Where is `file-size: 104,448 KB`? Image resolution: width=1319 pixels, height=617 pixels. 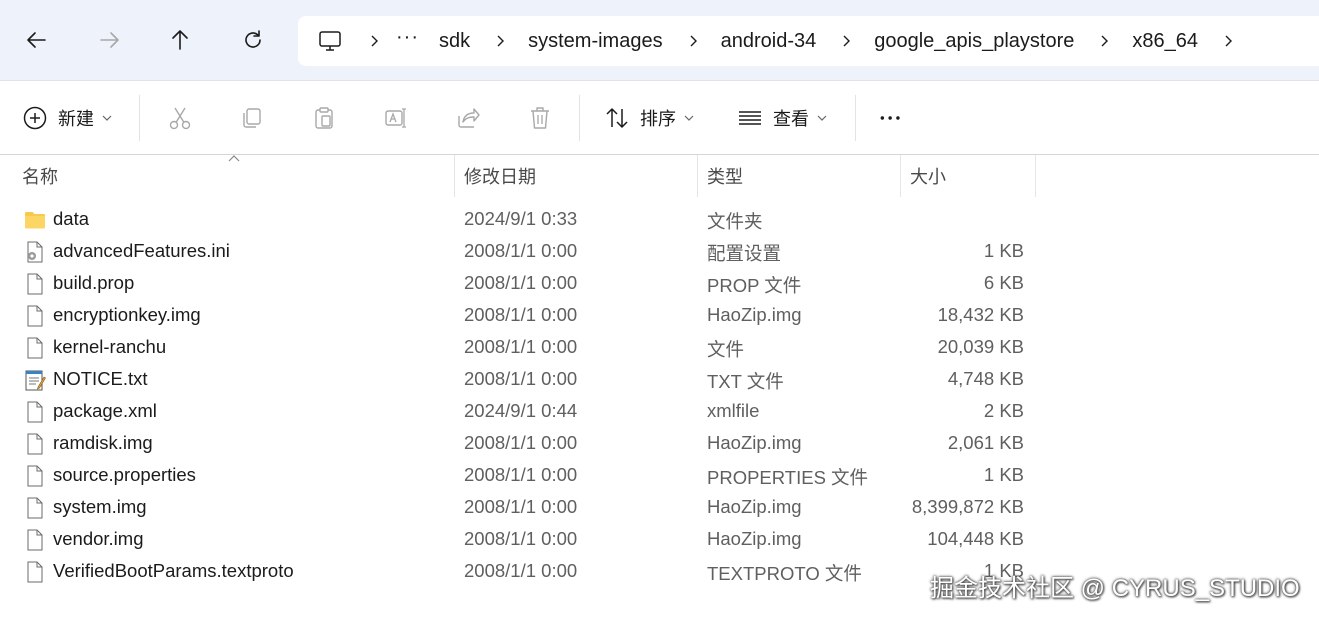
file-size: 104,448 KB is located at coordinates (975, 538).